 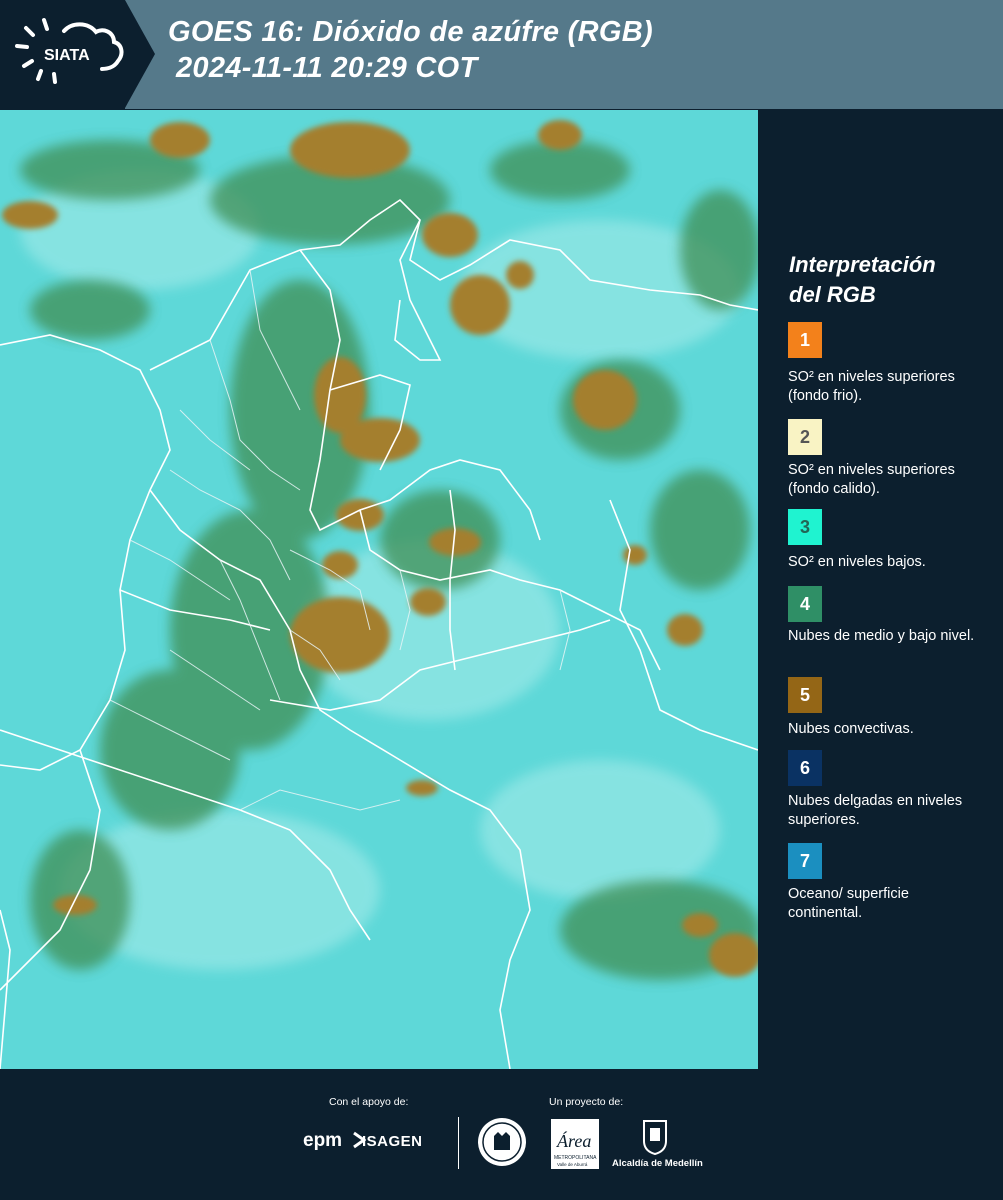 I want to click on title-line-2: 2024-11-11 20:29 COT, so click(x=327, y=68).